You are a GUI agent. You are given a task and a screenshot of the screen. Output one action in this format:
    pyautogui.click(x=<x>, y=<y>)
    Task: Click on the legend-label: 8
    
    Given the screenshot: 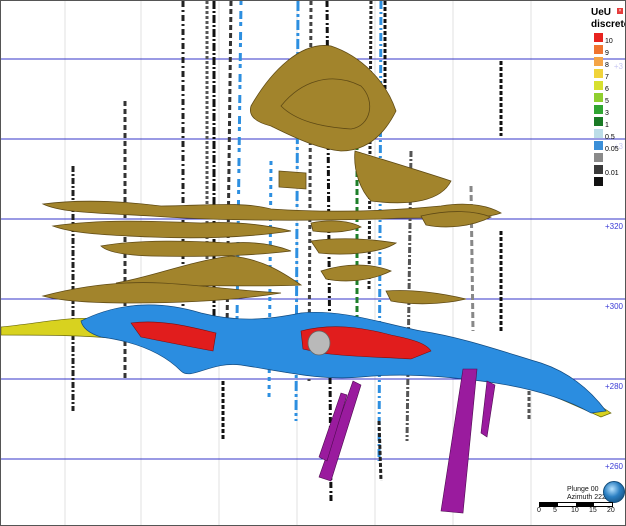 What is the action you would take?
    pyautogui.click(x=607, y=65)
    